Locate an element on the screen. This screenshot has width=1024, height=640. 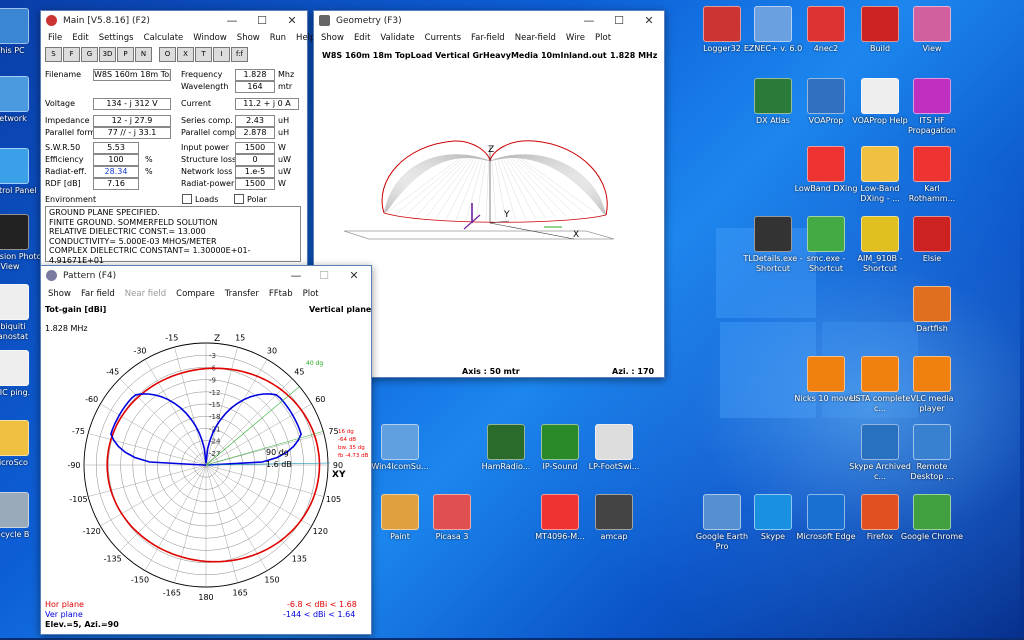
annotation-front-back: fb -4.73 dB is located at coordinates (353, 456).